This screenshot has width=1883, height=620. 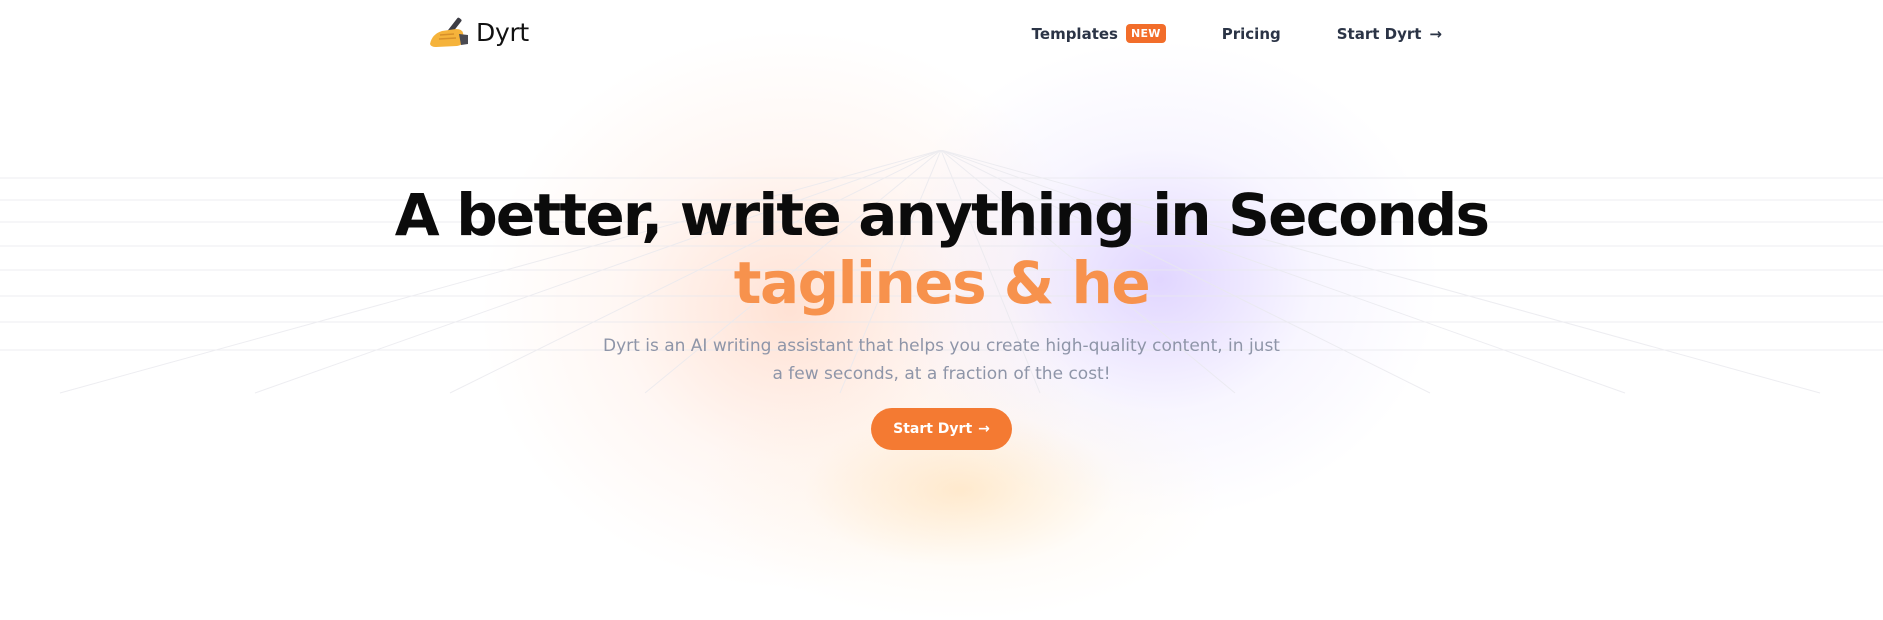 I want to click on nav-start-dyrt-label: Start Dyrt, so click(x=1379, y=33).